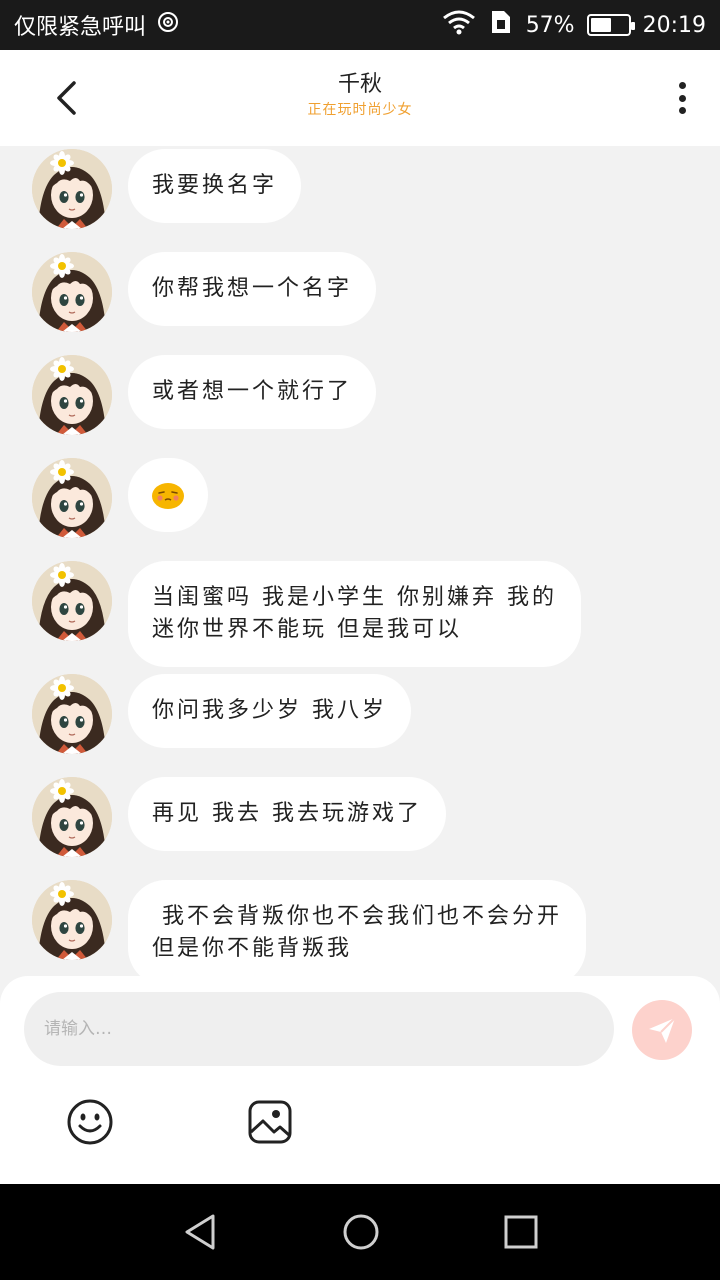  I want to click on battery-icon, so click(610, 25).